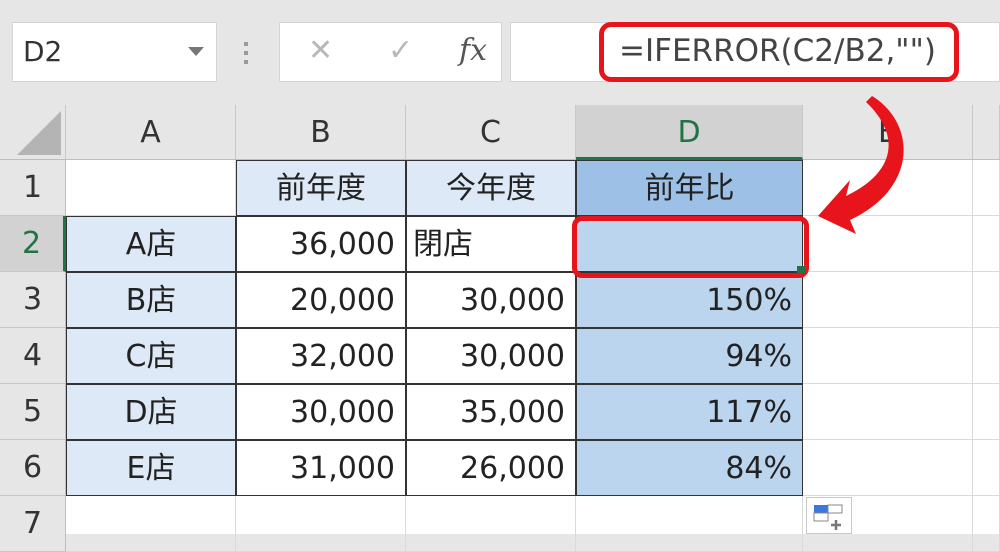  What do you see at coordinates (151, 468) in the screenshot?
I see `cell-a6: E店` at bounding box center [151, 468].